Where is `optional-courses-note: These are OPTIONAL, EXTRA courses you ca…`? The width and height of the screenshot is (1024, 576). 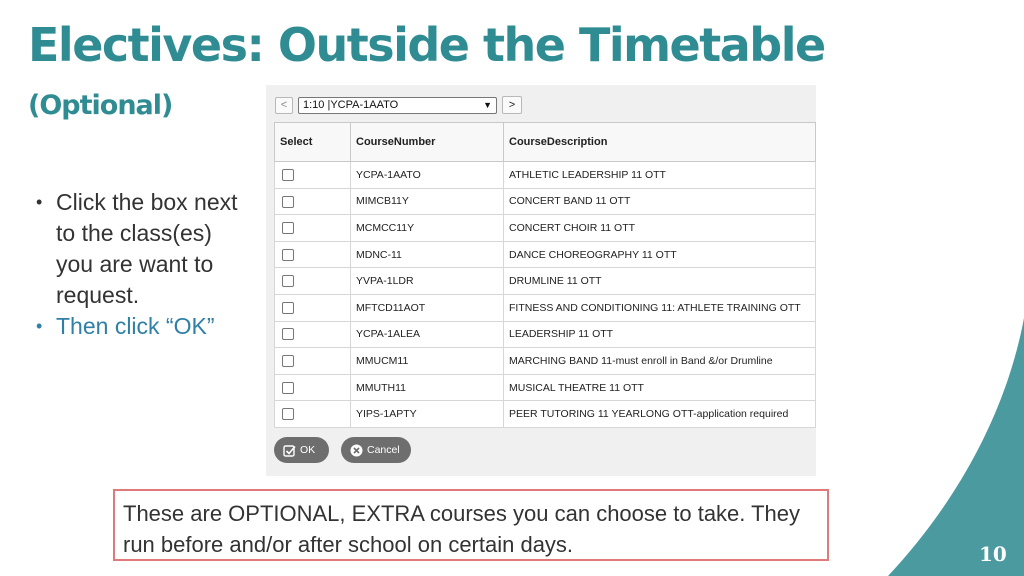
optional-courses-note: These are OPTIONAL, EXTRA courses you ca… is located at coordinates (471, 525).